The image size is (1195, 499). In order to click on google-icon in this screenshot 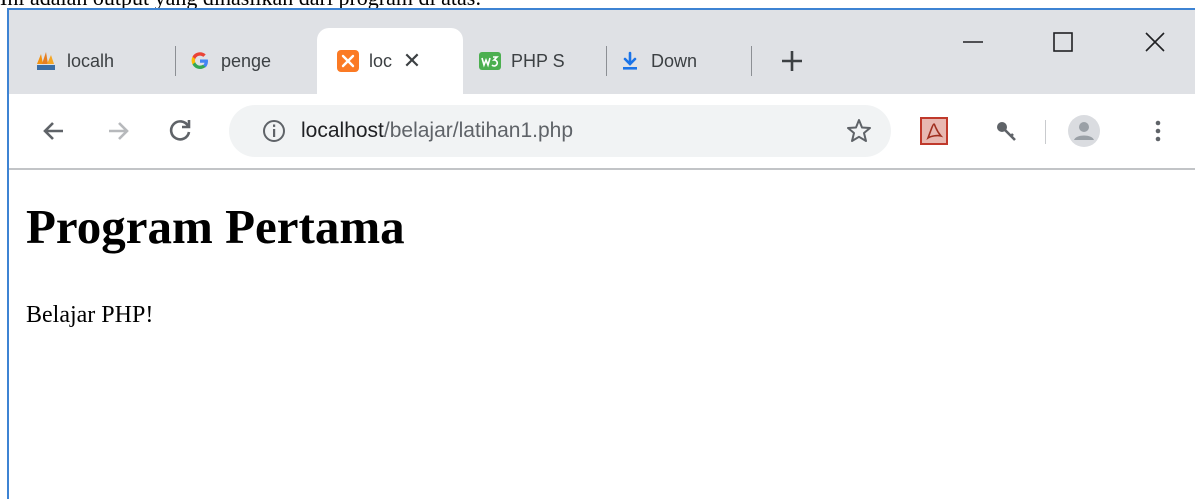, I will do `click(199, 60)`.